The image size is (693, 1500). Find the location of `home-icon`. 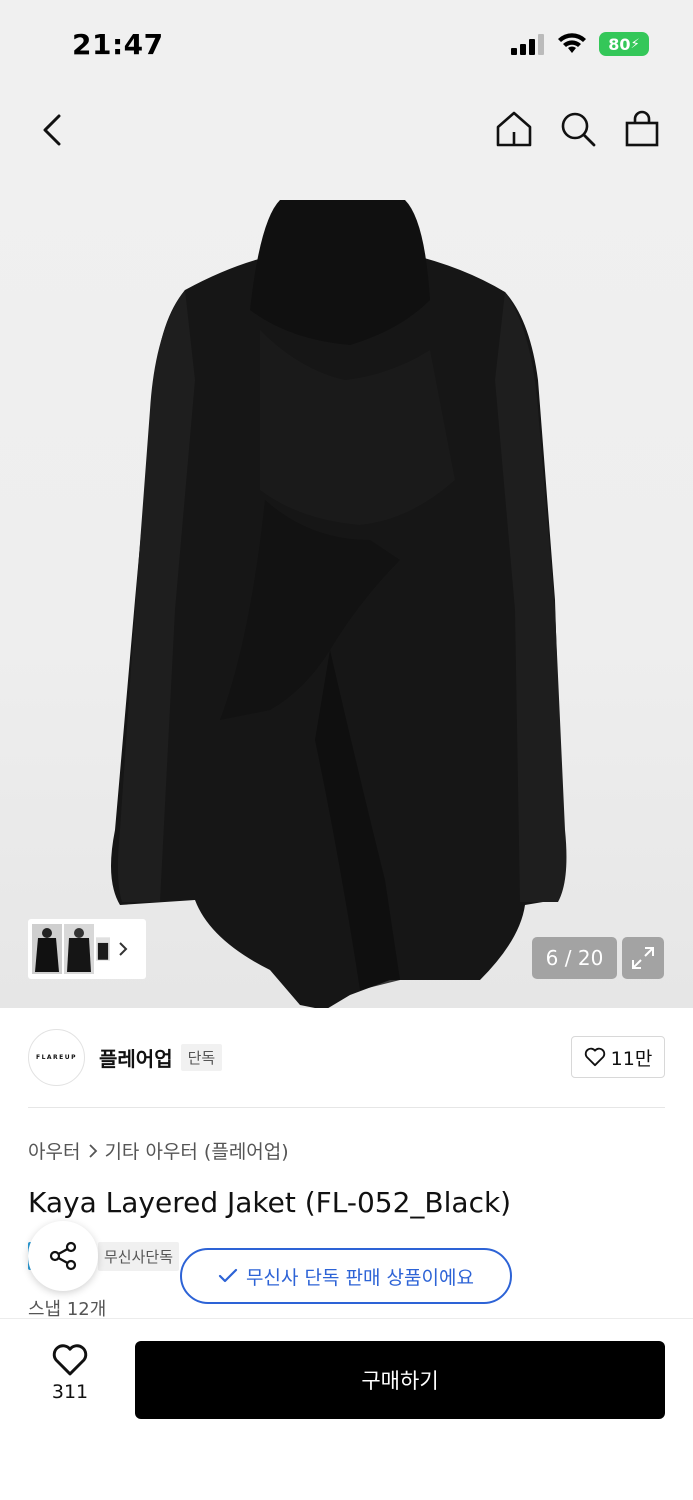

home-icon is located at coordinates (514, 129).